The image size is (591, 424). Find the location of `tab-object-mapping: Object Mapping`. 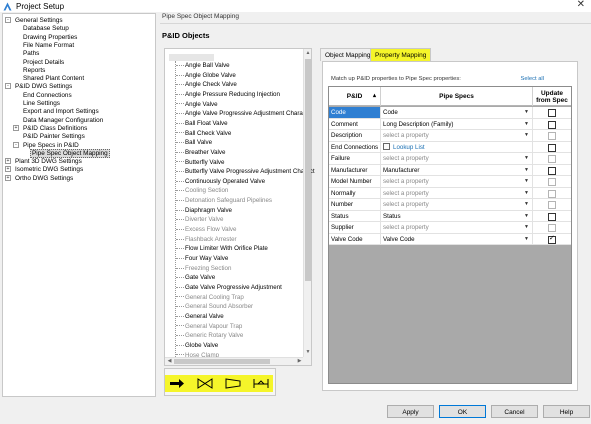

tab-object-mapping: Object Mapping is located at coordinates (348, 54).